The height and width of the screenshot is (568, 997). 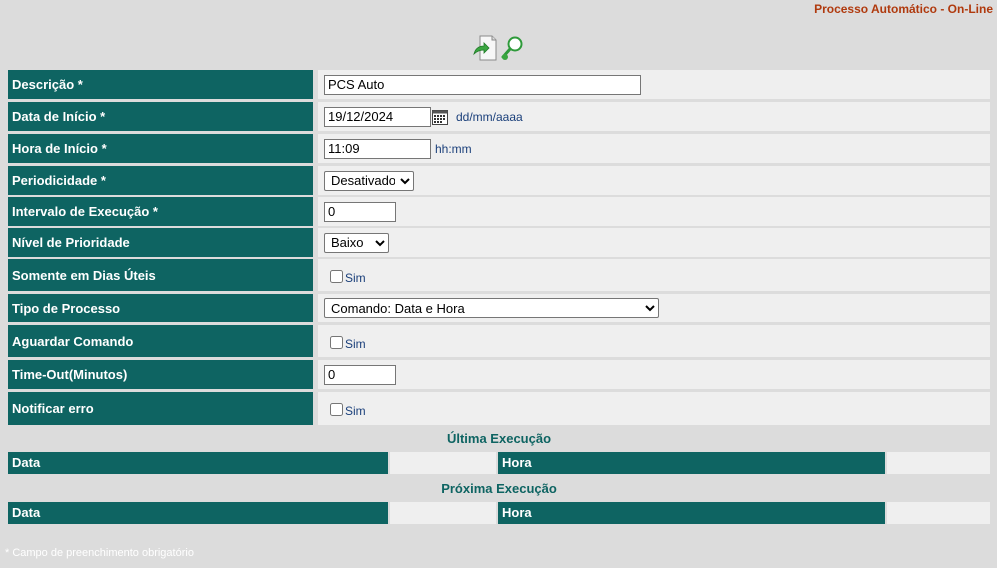 I want to click on hora-inicio-input, so click(x=377, y=148).